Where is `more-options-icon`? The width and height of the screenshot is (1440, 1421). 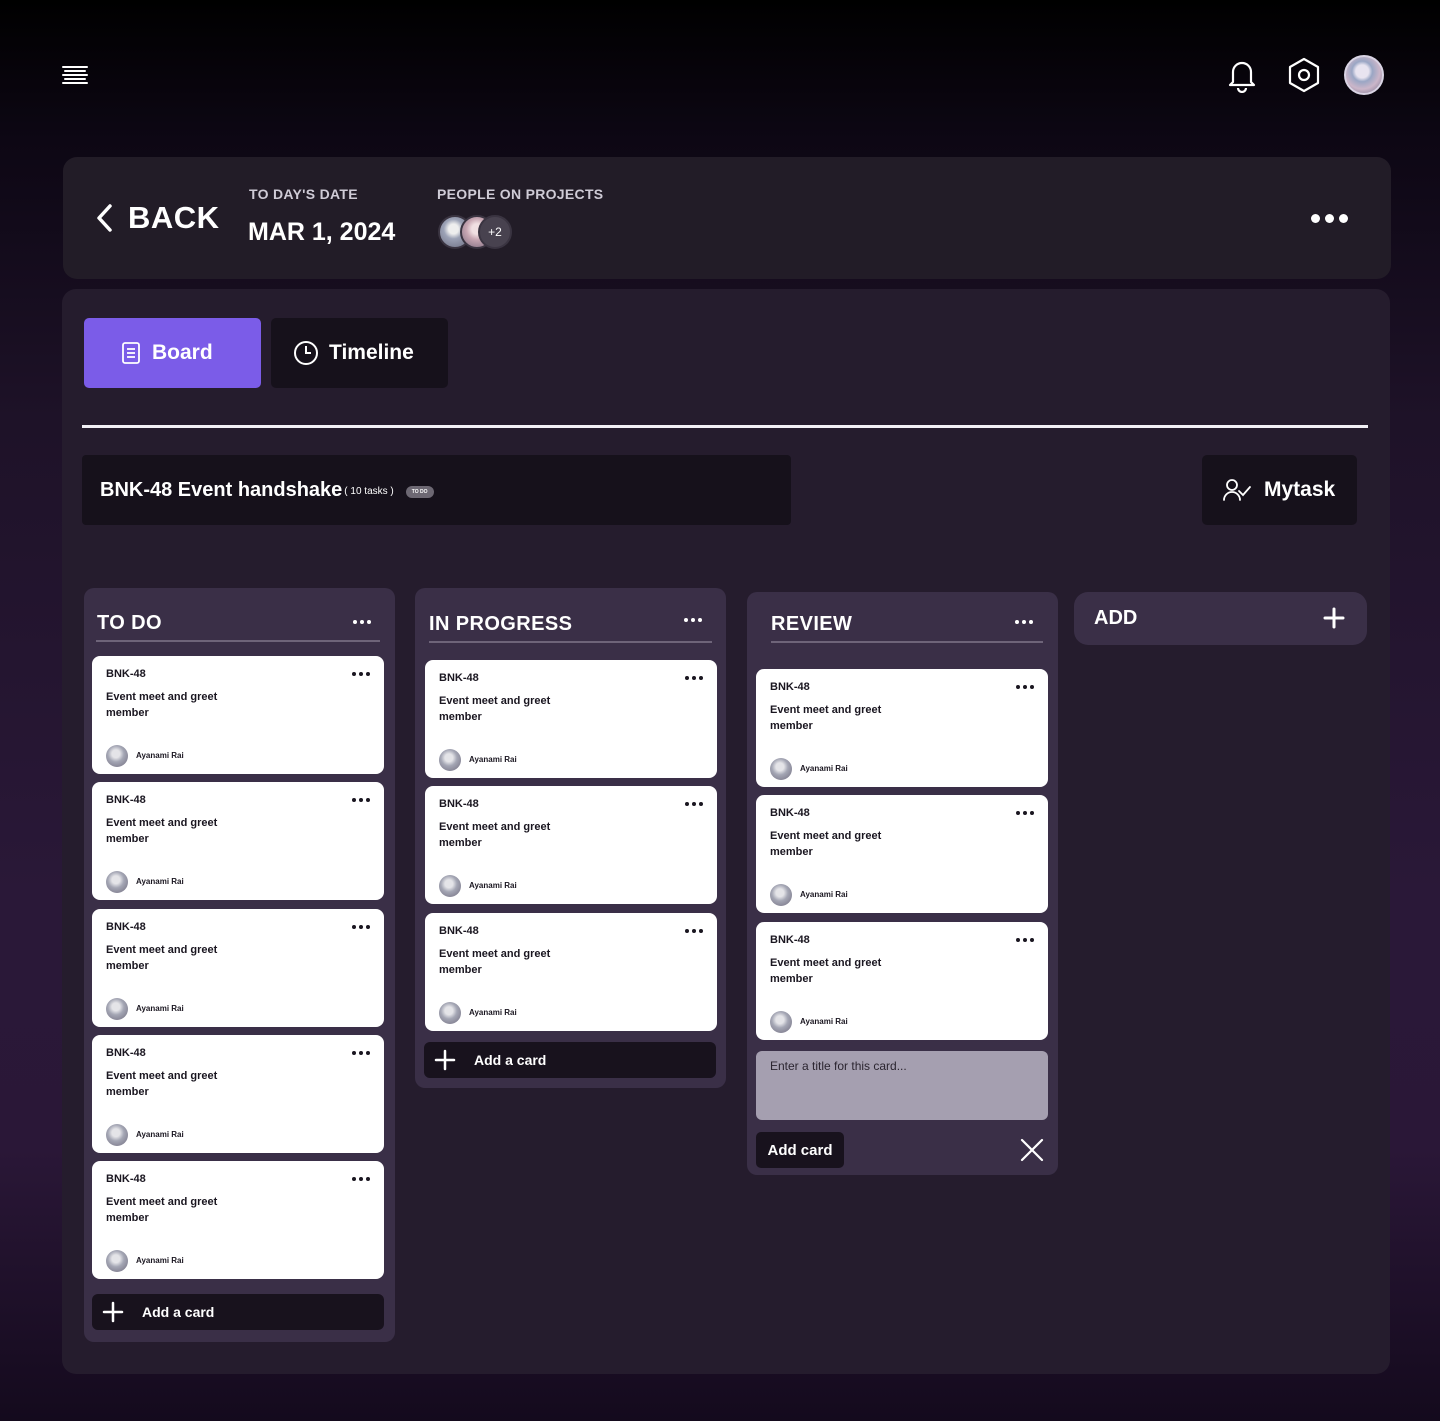 more-options-icon is located at coordinates (1329, 218).